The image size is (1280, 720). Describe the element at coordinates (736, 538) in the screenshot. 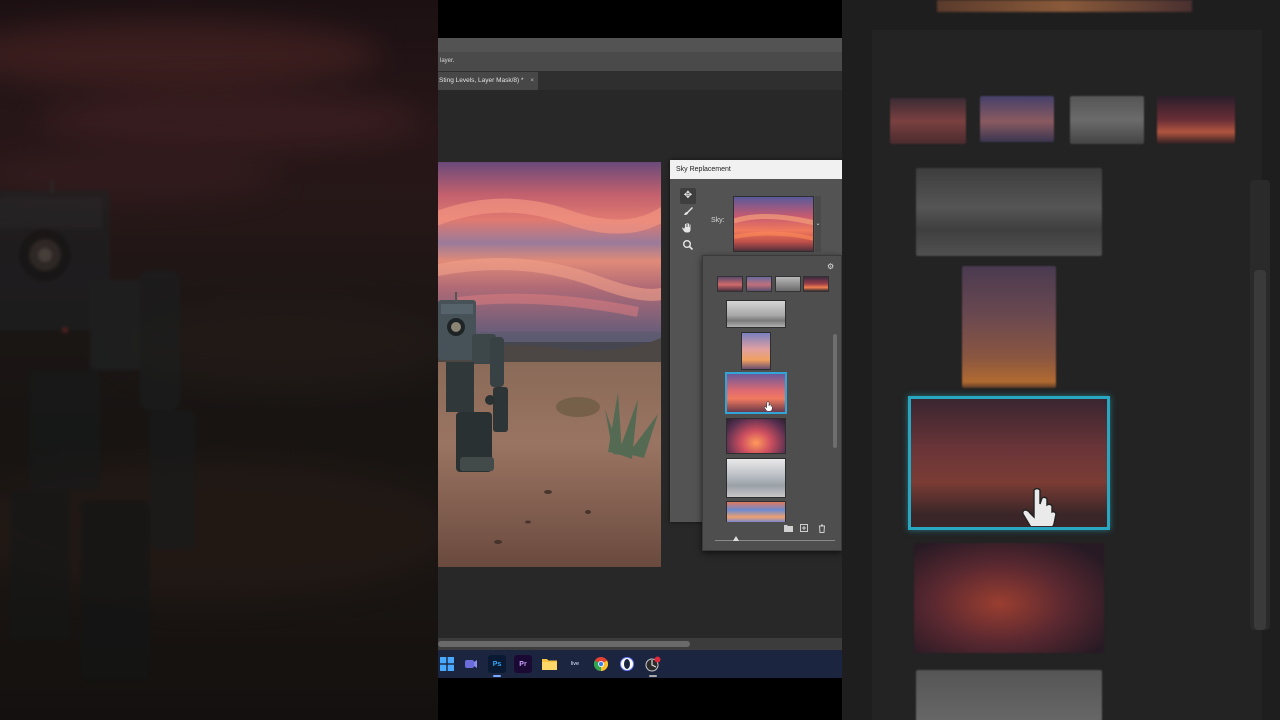

I see `thumbnail-size-slider-knob` at that location.